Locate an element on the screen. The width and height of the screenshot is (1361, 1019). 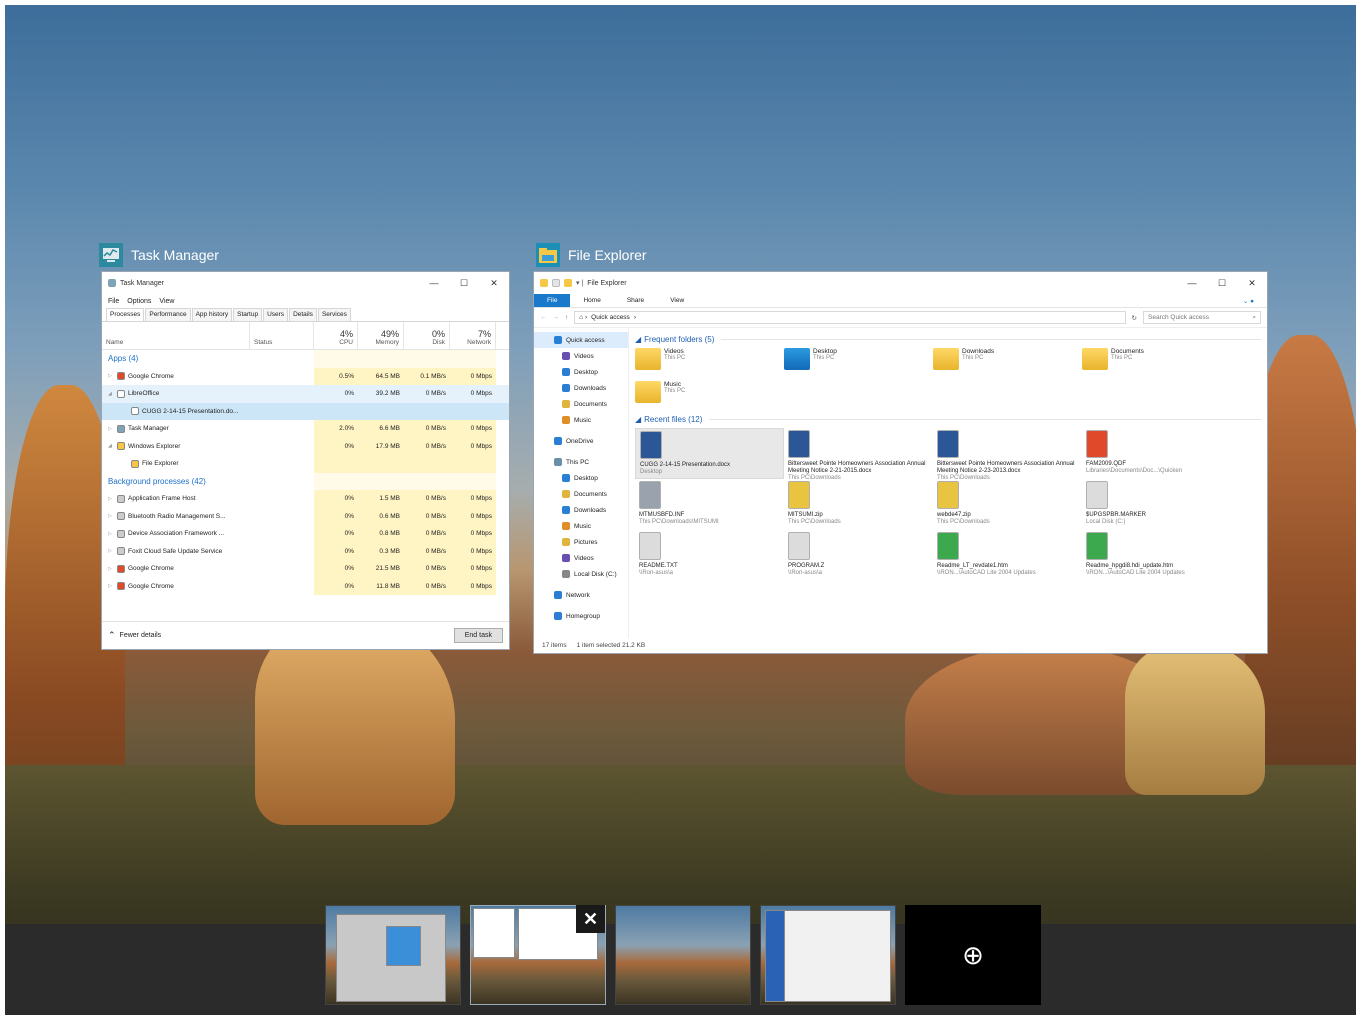
frequent-folder-videos: Videos This PC is located at coordinates (709, 362).